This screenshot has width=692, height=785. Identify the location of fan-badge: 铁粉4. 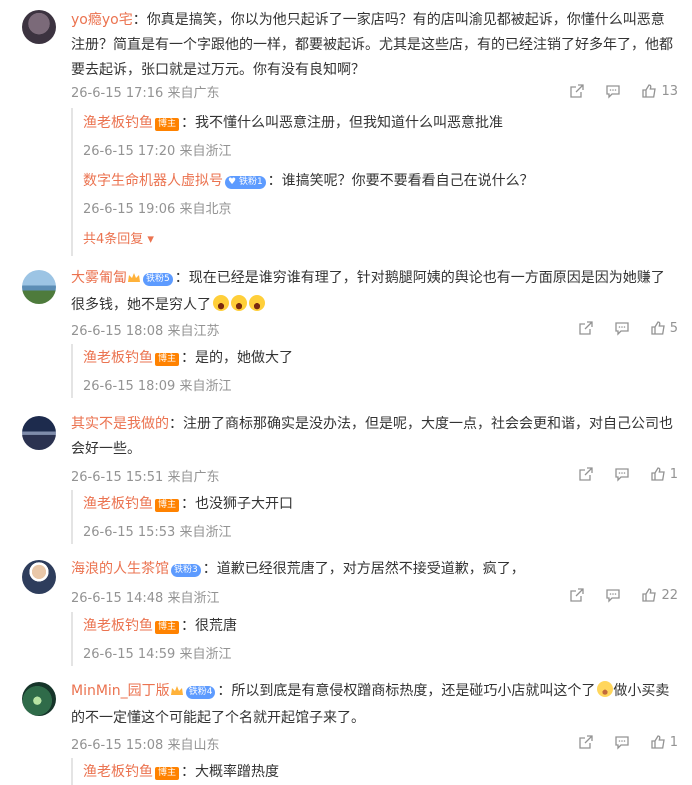
(200, 692).